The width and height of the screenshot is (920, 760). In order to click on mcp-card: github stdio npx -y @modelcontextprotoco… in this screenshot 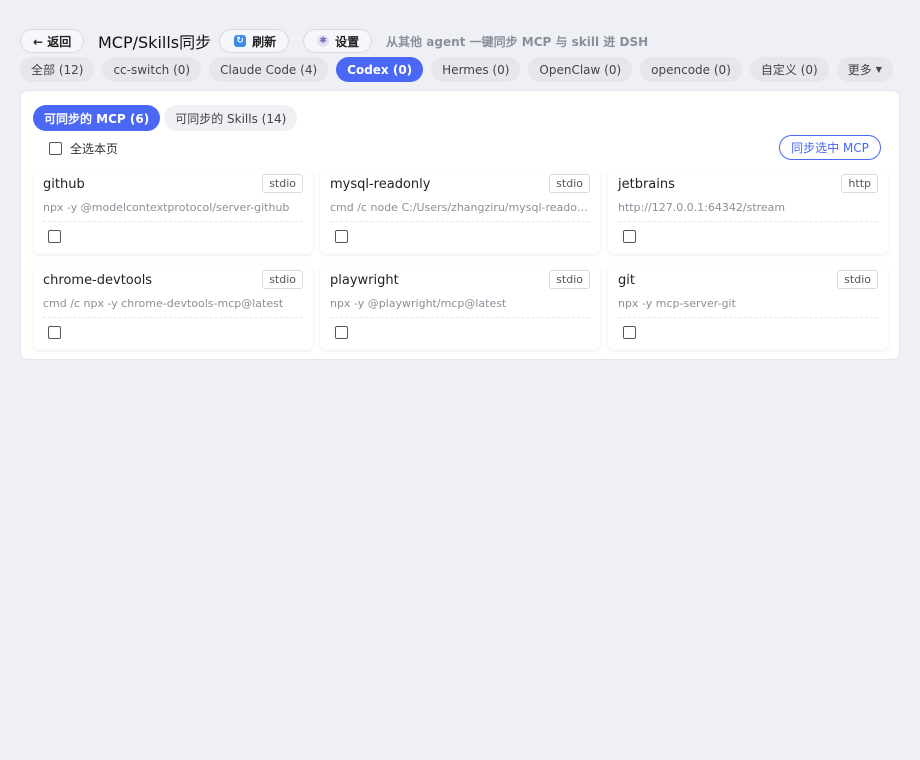, I will do `click(173, 211)`.